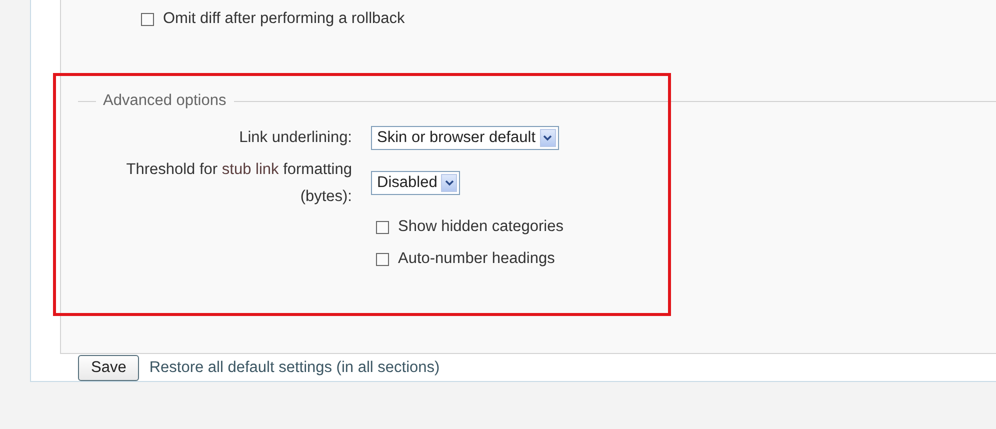 This screenshot has width=996, height=429. Describe the element at coordinates (109, 368) in the screenshot. I see `save-button: Save` at that location.